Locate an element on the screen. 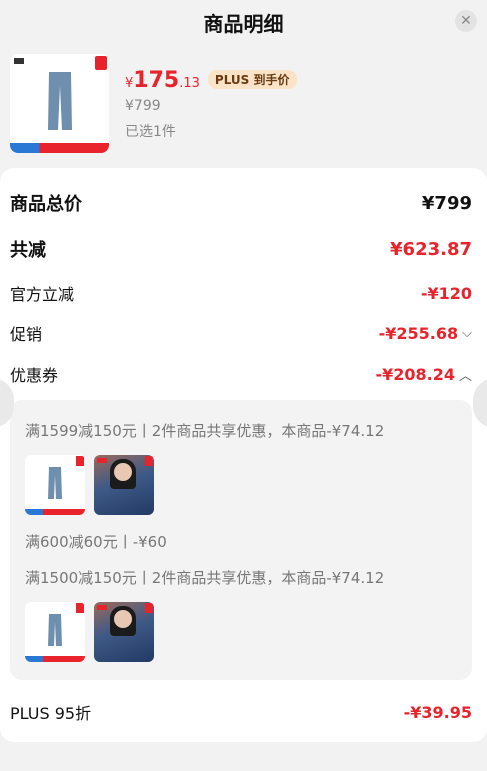 The height and width of the screenshot is (771, 487). selected-count: 已选1件 is located at coordinates (150, 132).